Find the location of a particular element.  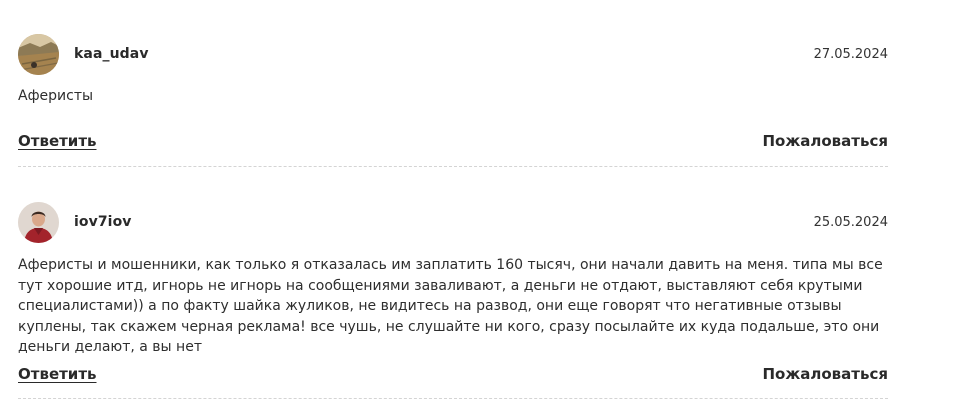

username: iov7iov is located at coordinates (103, 222).